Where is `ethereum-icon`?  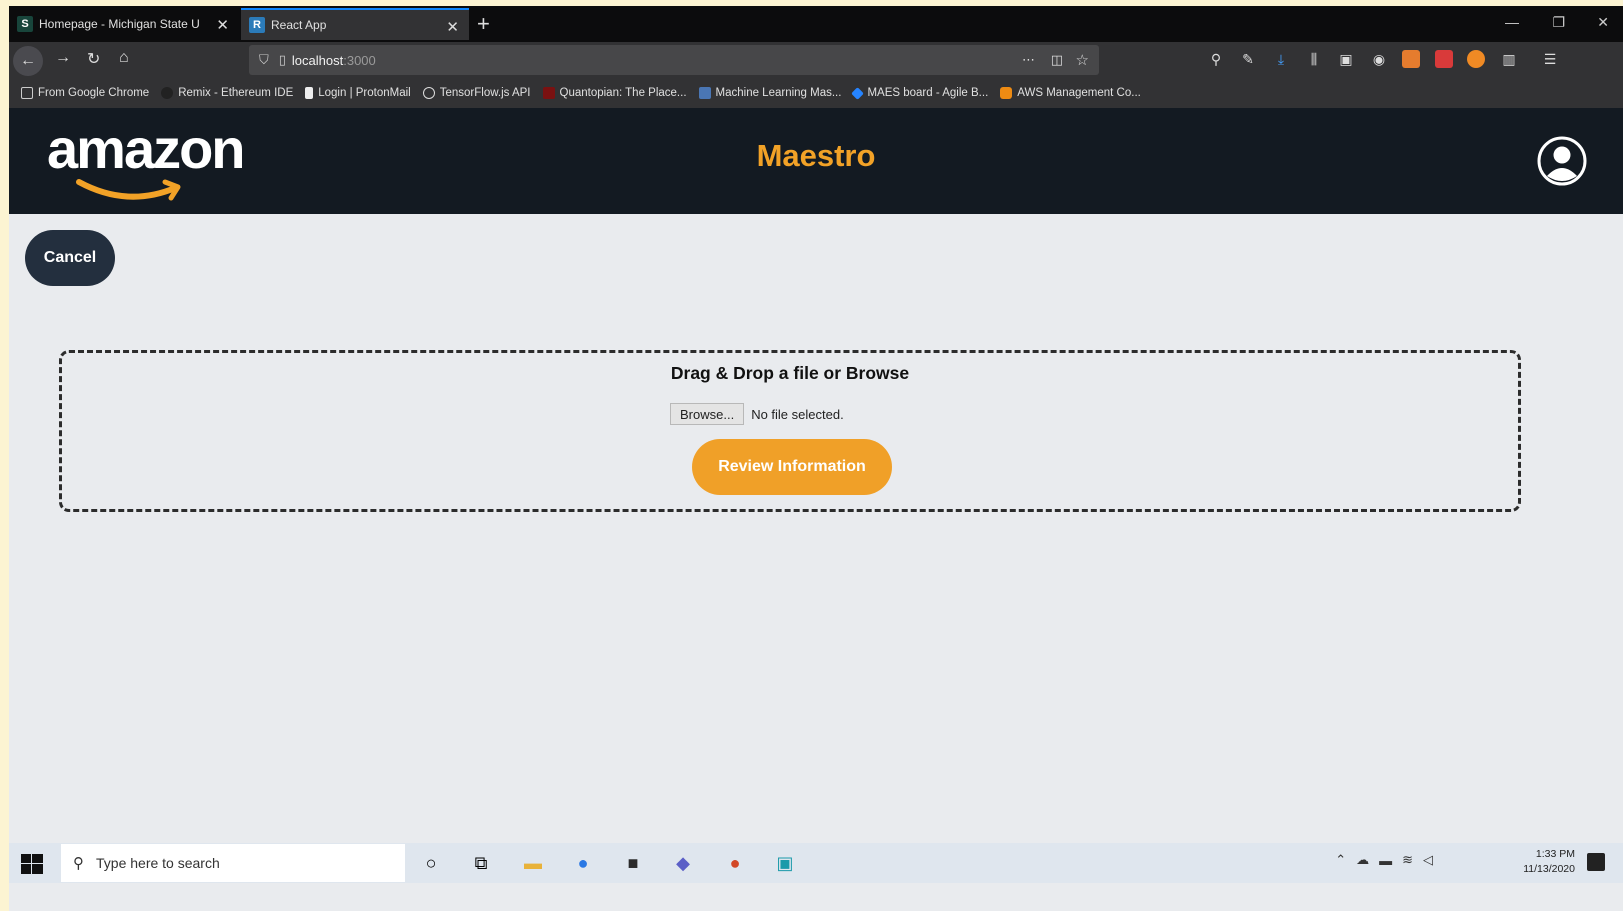
ethereum-icon is located at coordinates (167, 93).